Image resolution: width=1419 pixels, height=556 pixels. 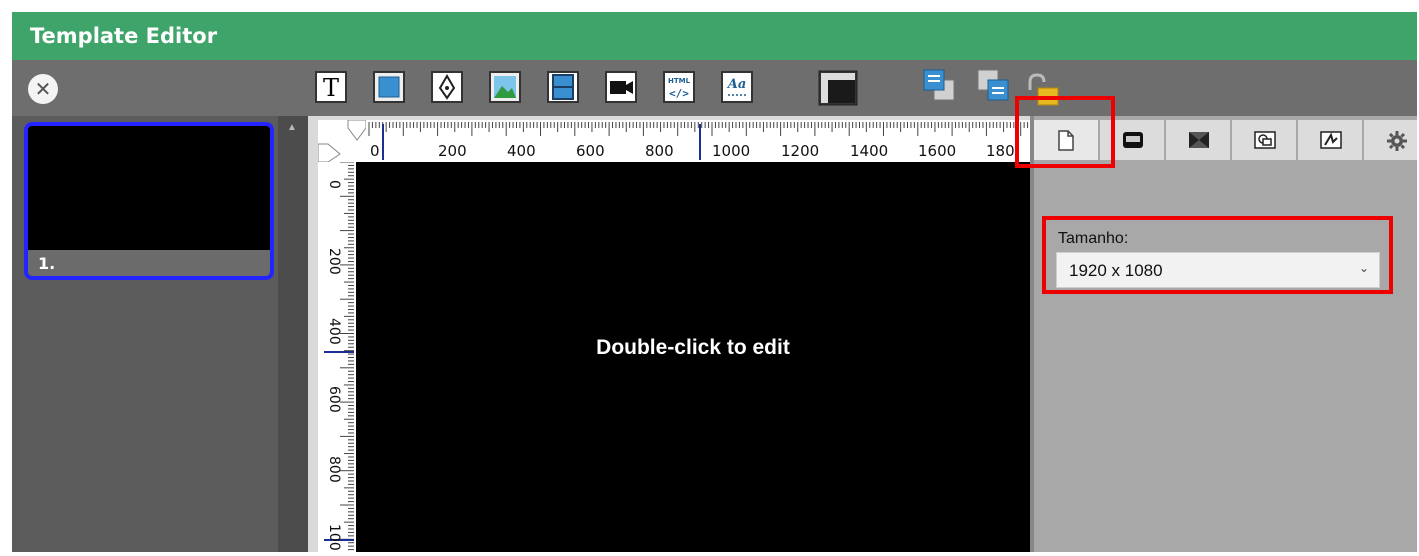 I want to click on video-camera-icon, so click(x=621, y=87).